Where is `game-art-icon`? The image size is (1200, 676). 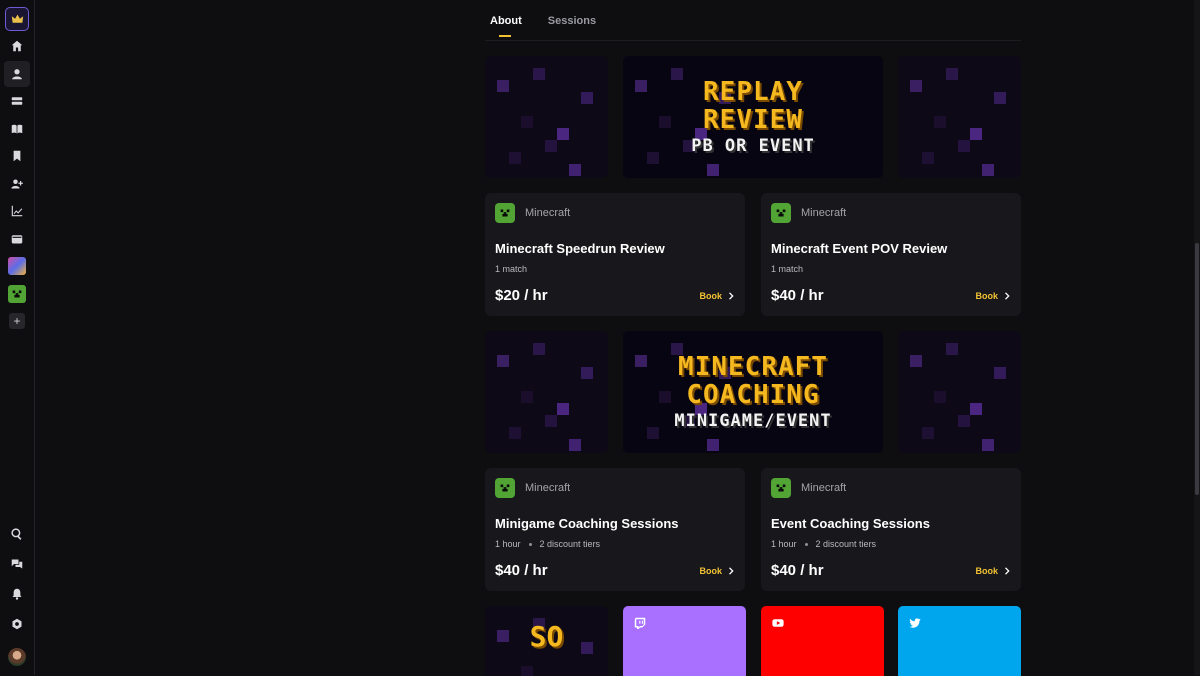
game-art-icon is located at coordinates (17, 266).